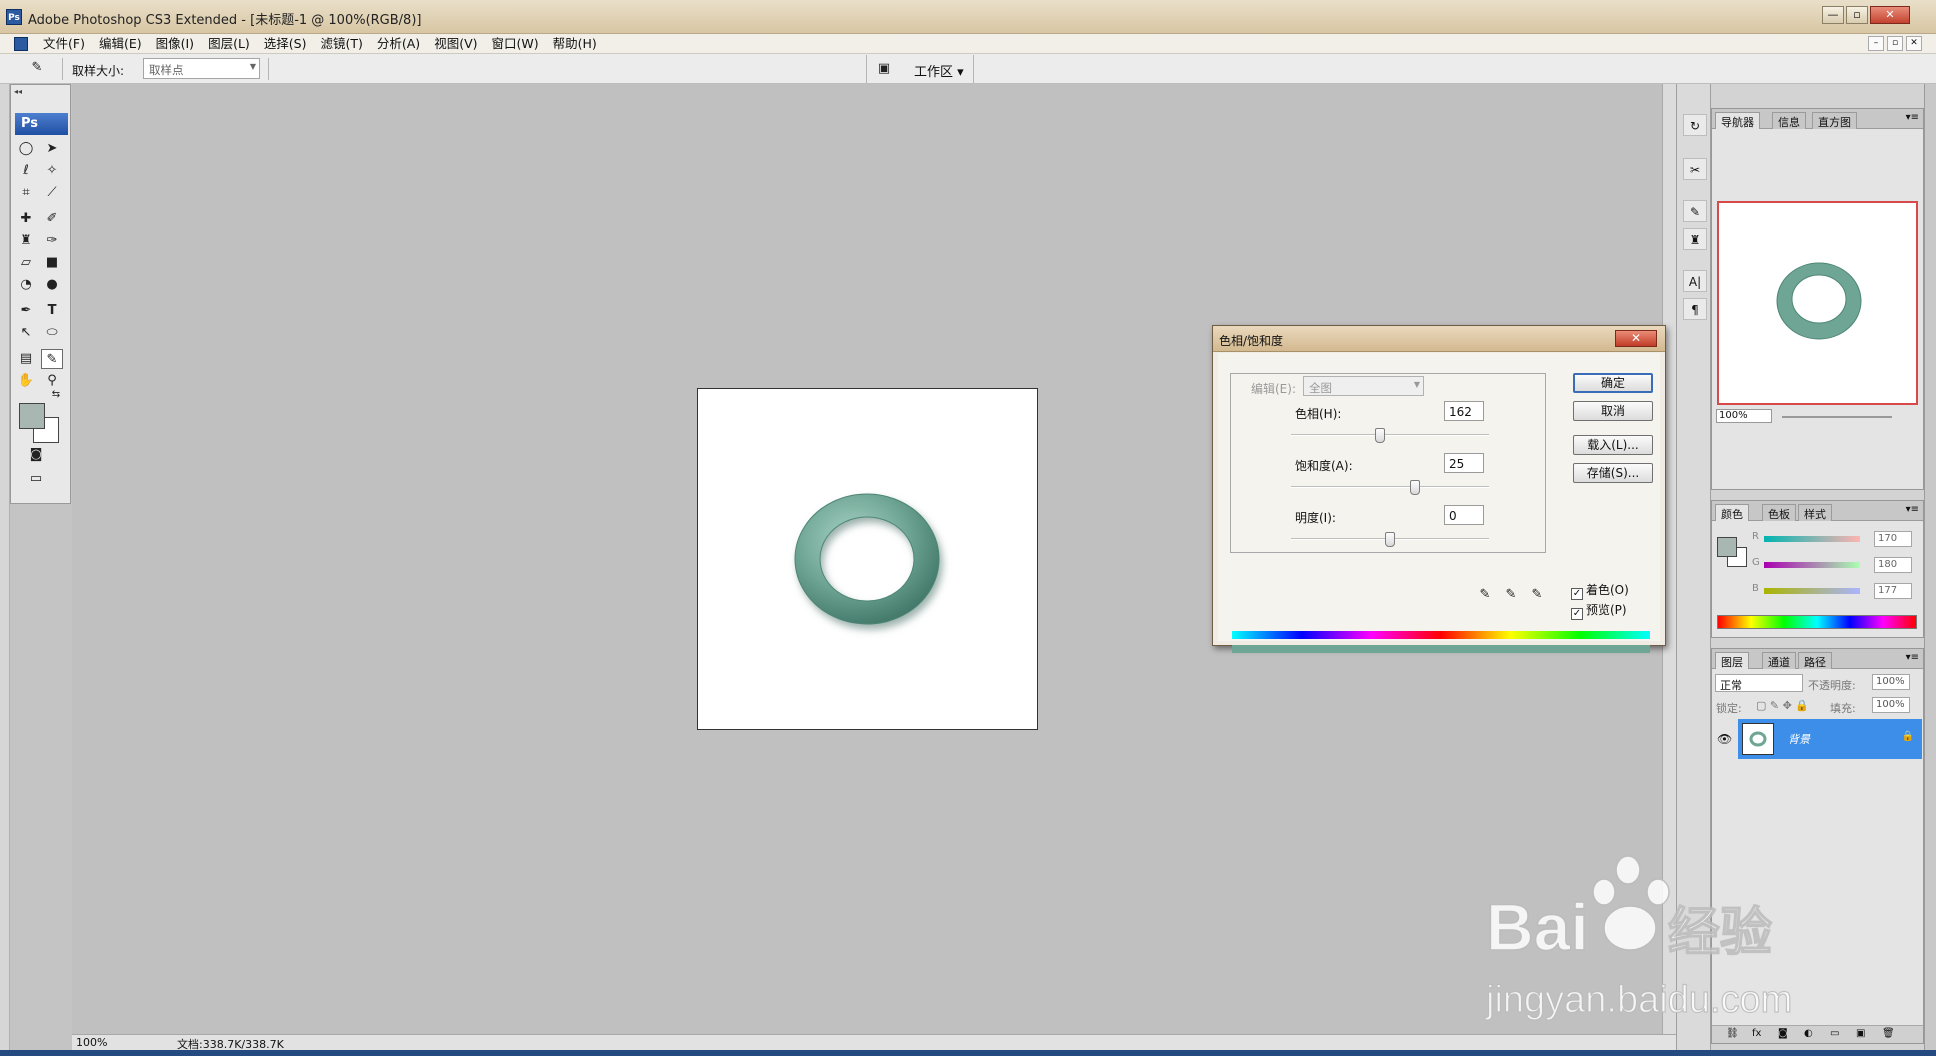 This screenshot has width=1936, height=1056. I want to click on doc-restore-button: ▫, so click(1895, 43).